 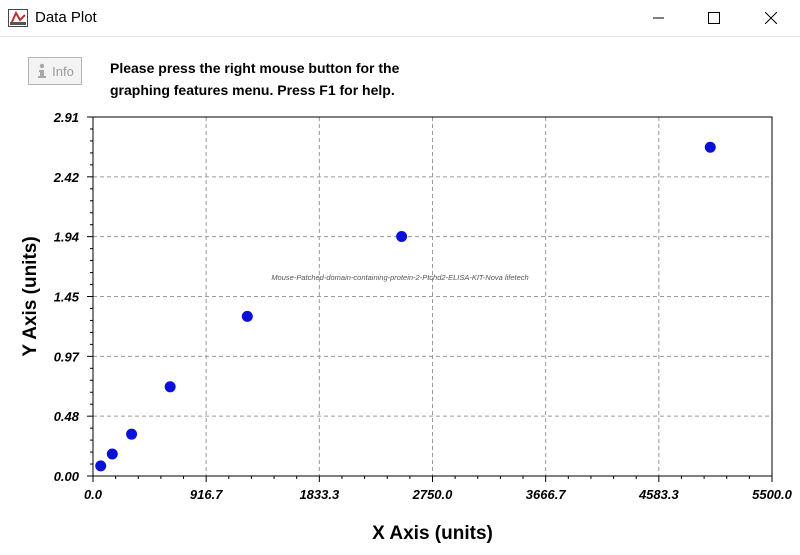 What do you see at coordinates (66, 177) in the screenshot?
I see `y-tick-label: 2.42` at bounding box center [66, 177].